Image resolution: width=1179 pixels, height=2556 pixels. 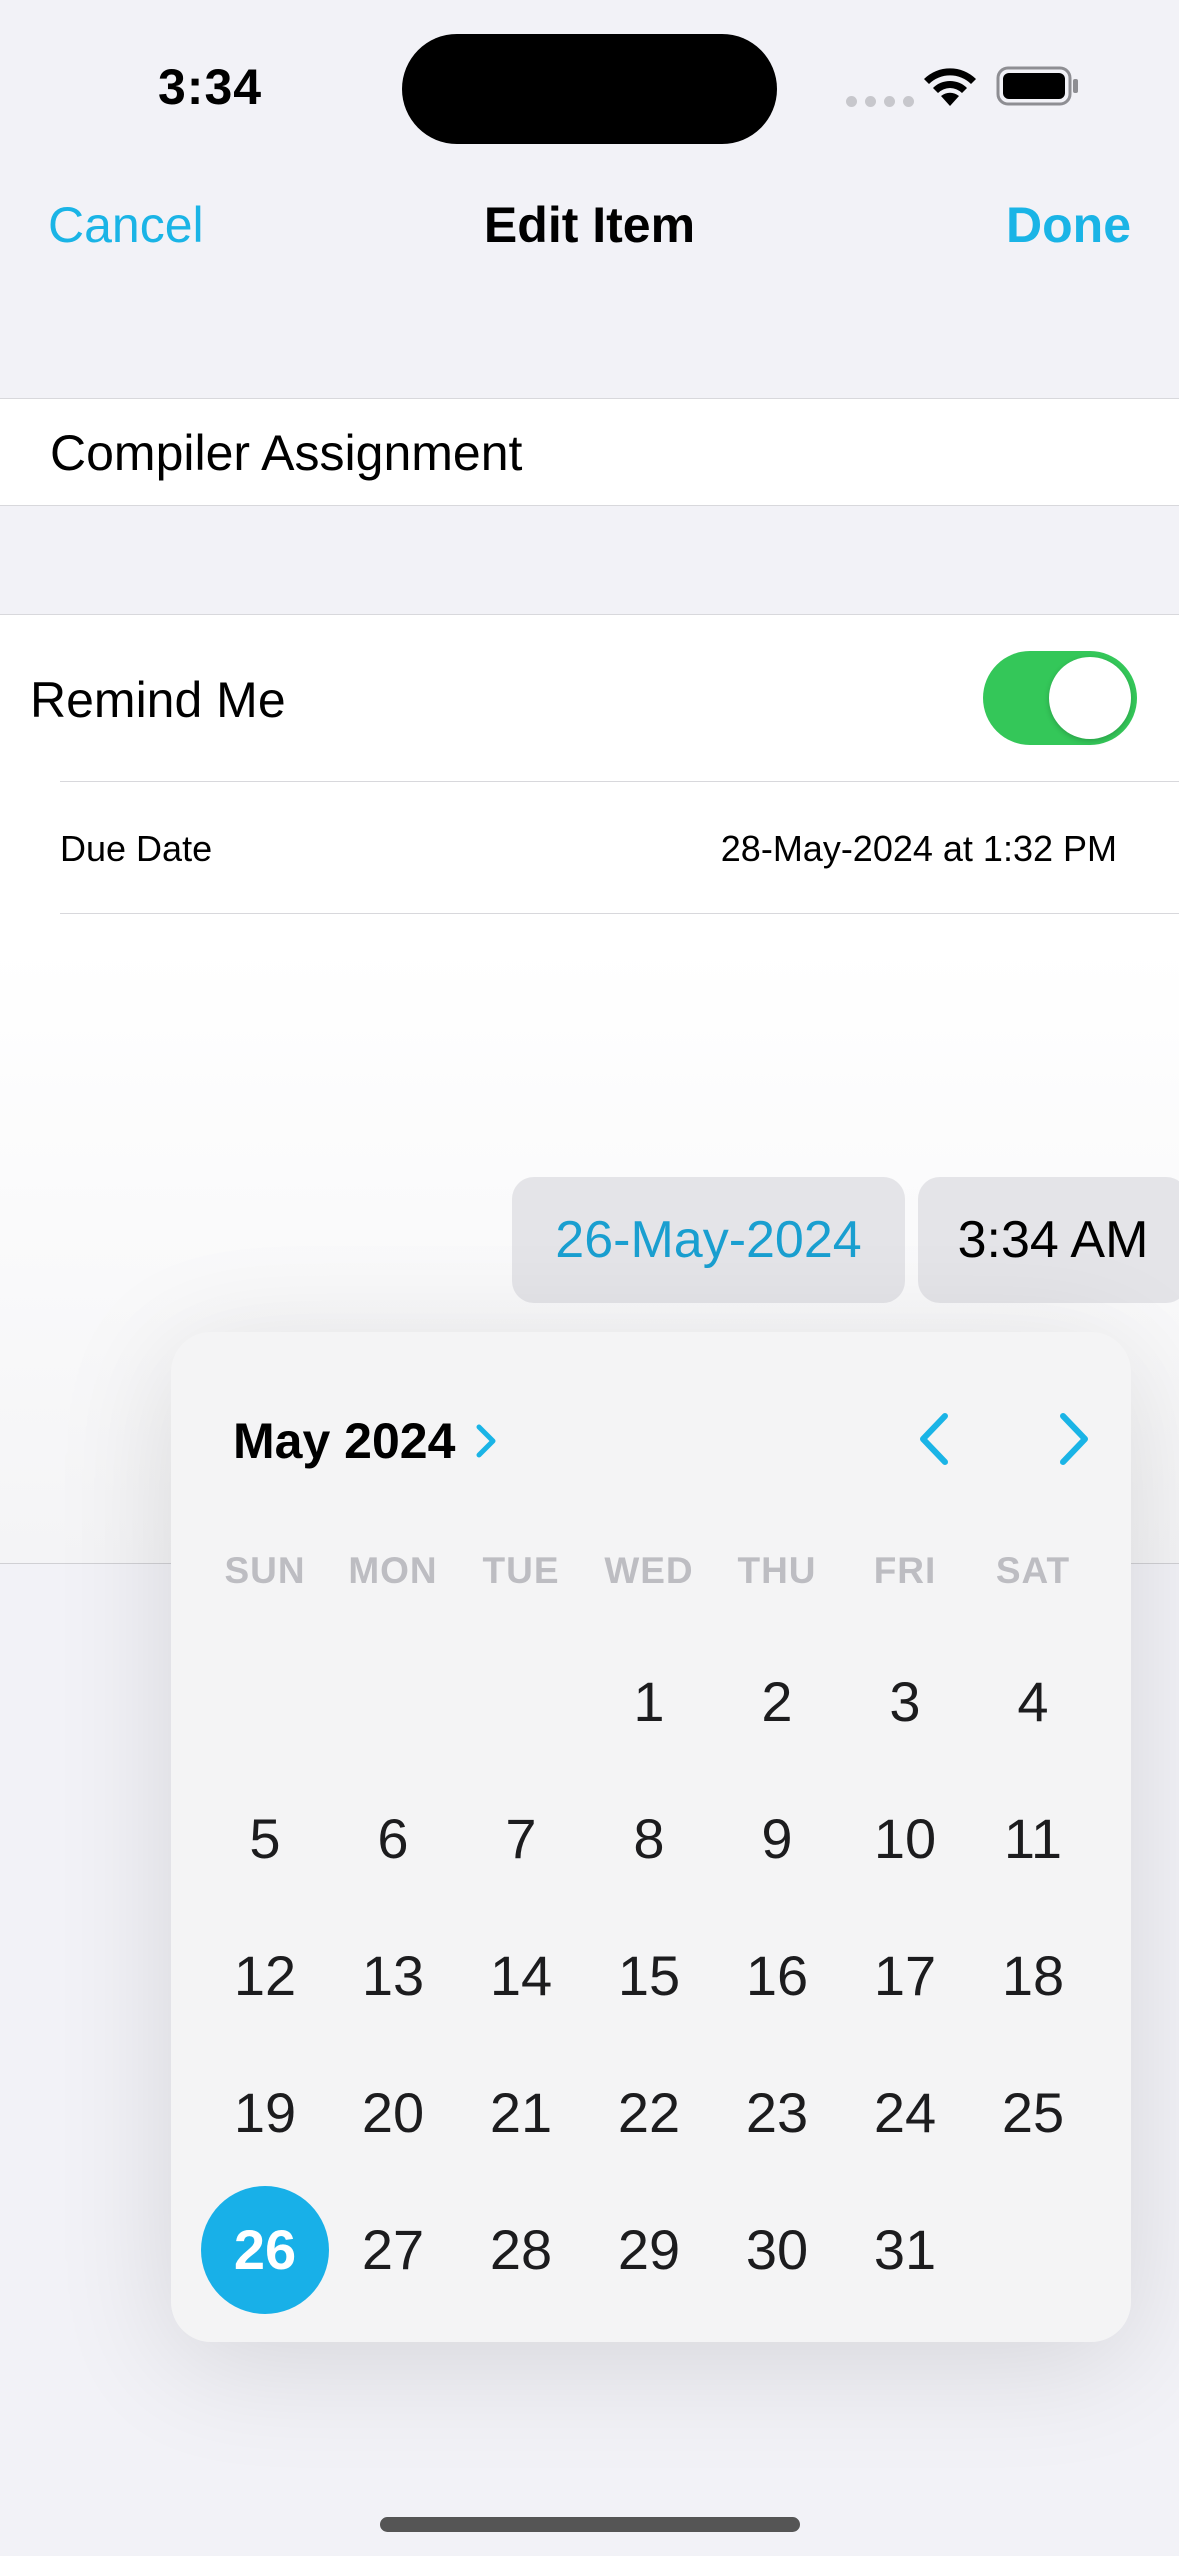 I want to click on calendar-day-number: 8, so click(x=649, y=1838).